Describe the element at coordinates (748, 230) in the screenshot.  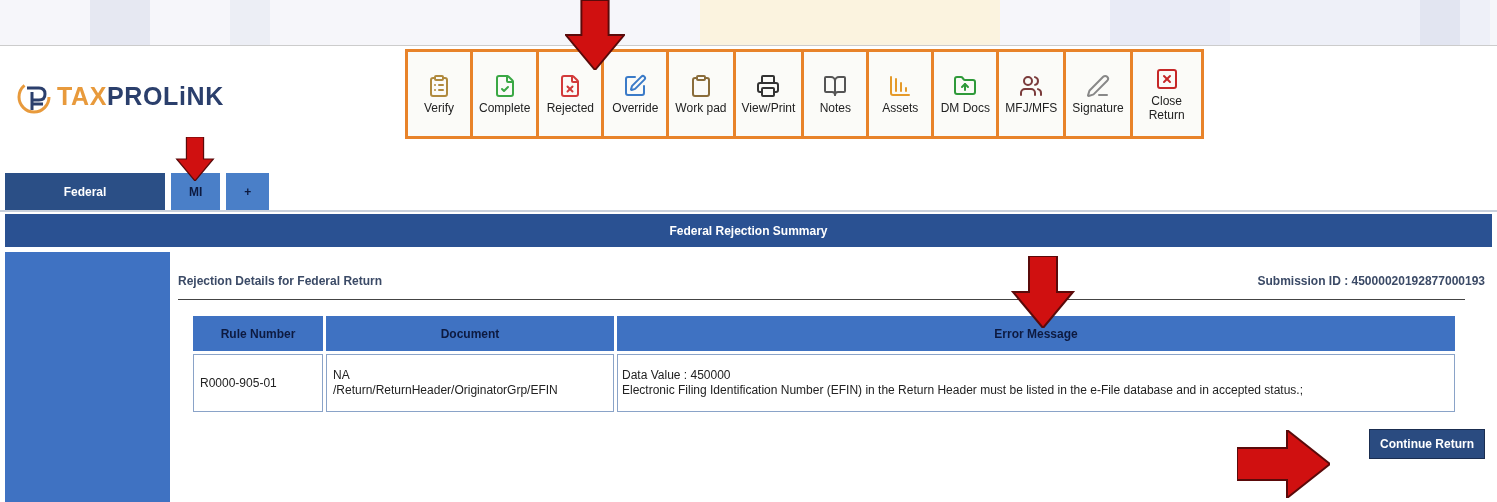
I see `title-bar: Federal Rejection Summary` at that location.